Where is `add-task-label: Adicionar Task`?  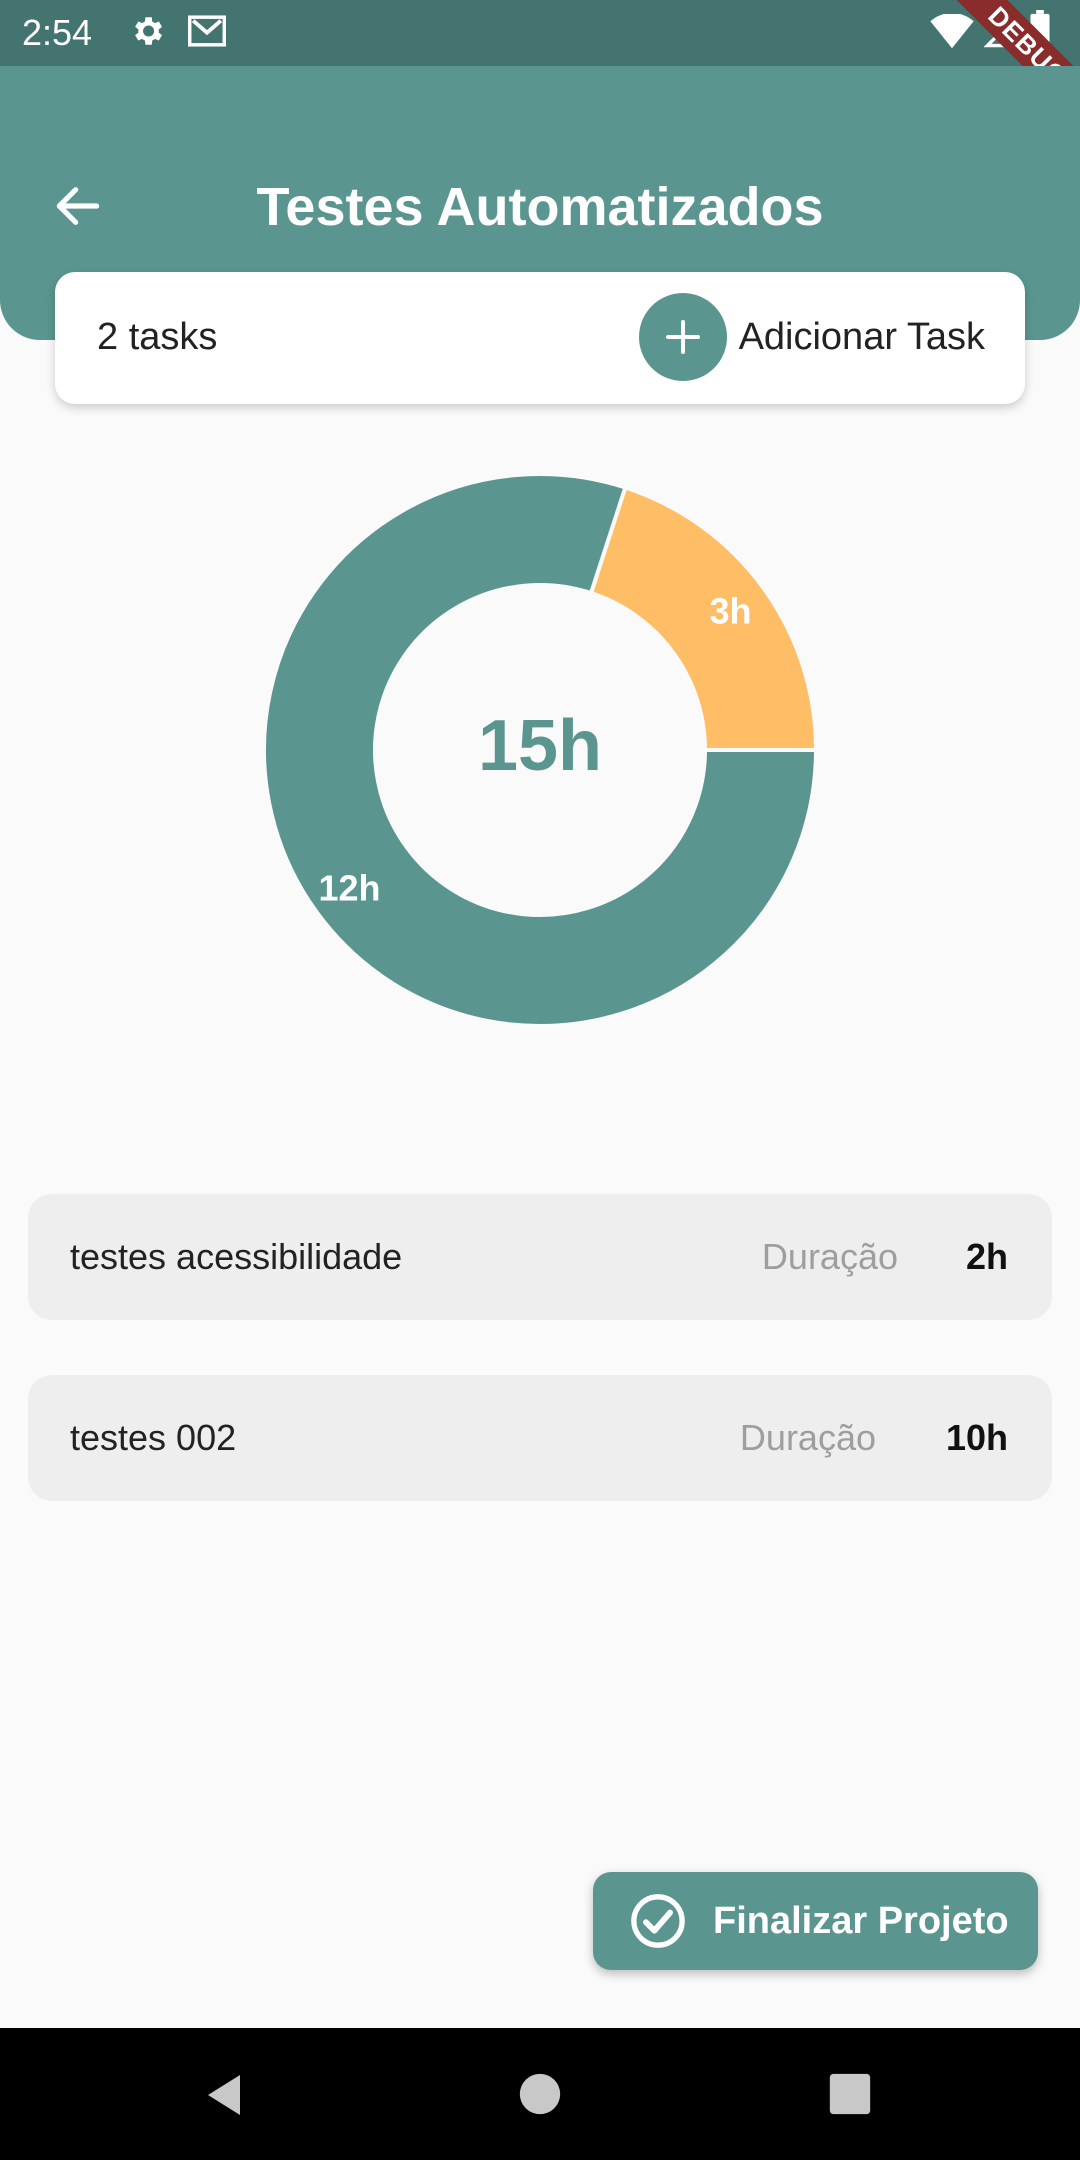 add-task-label: Adicionar Task is located at coordinates (862, 337).